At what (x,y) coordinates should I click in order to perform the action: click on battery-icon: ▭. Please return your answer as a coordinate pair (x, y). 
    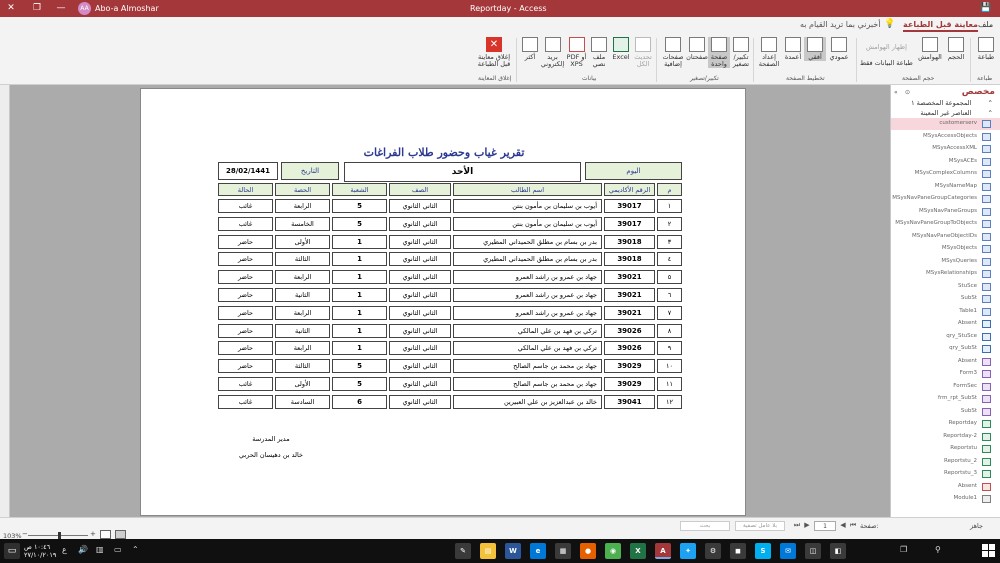
    Looking at the image, I should click on (118, 549).